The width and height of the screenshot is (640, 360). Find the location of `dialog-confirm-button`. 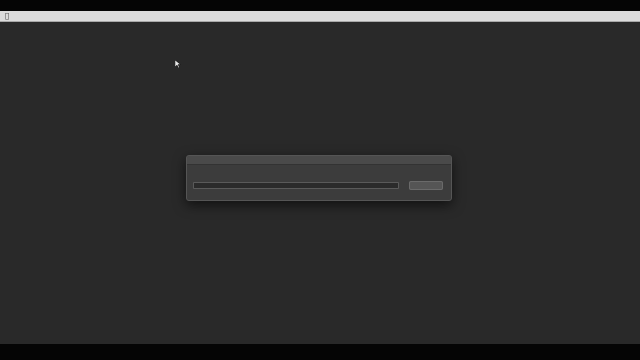

dialog-confirm-button is located at coordinates (426, 185).